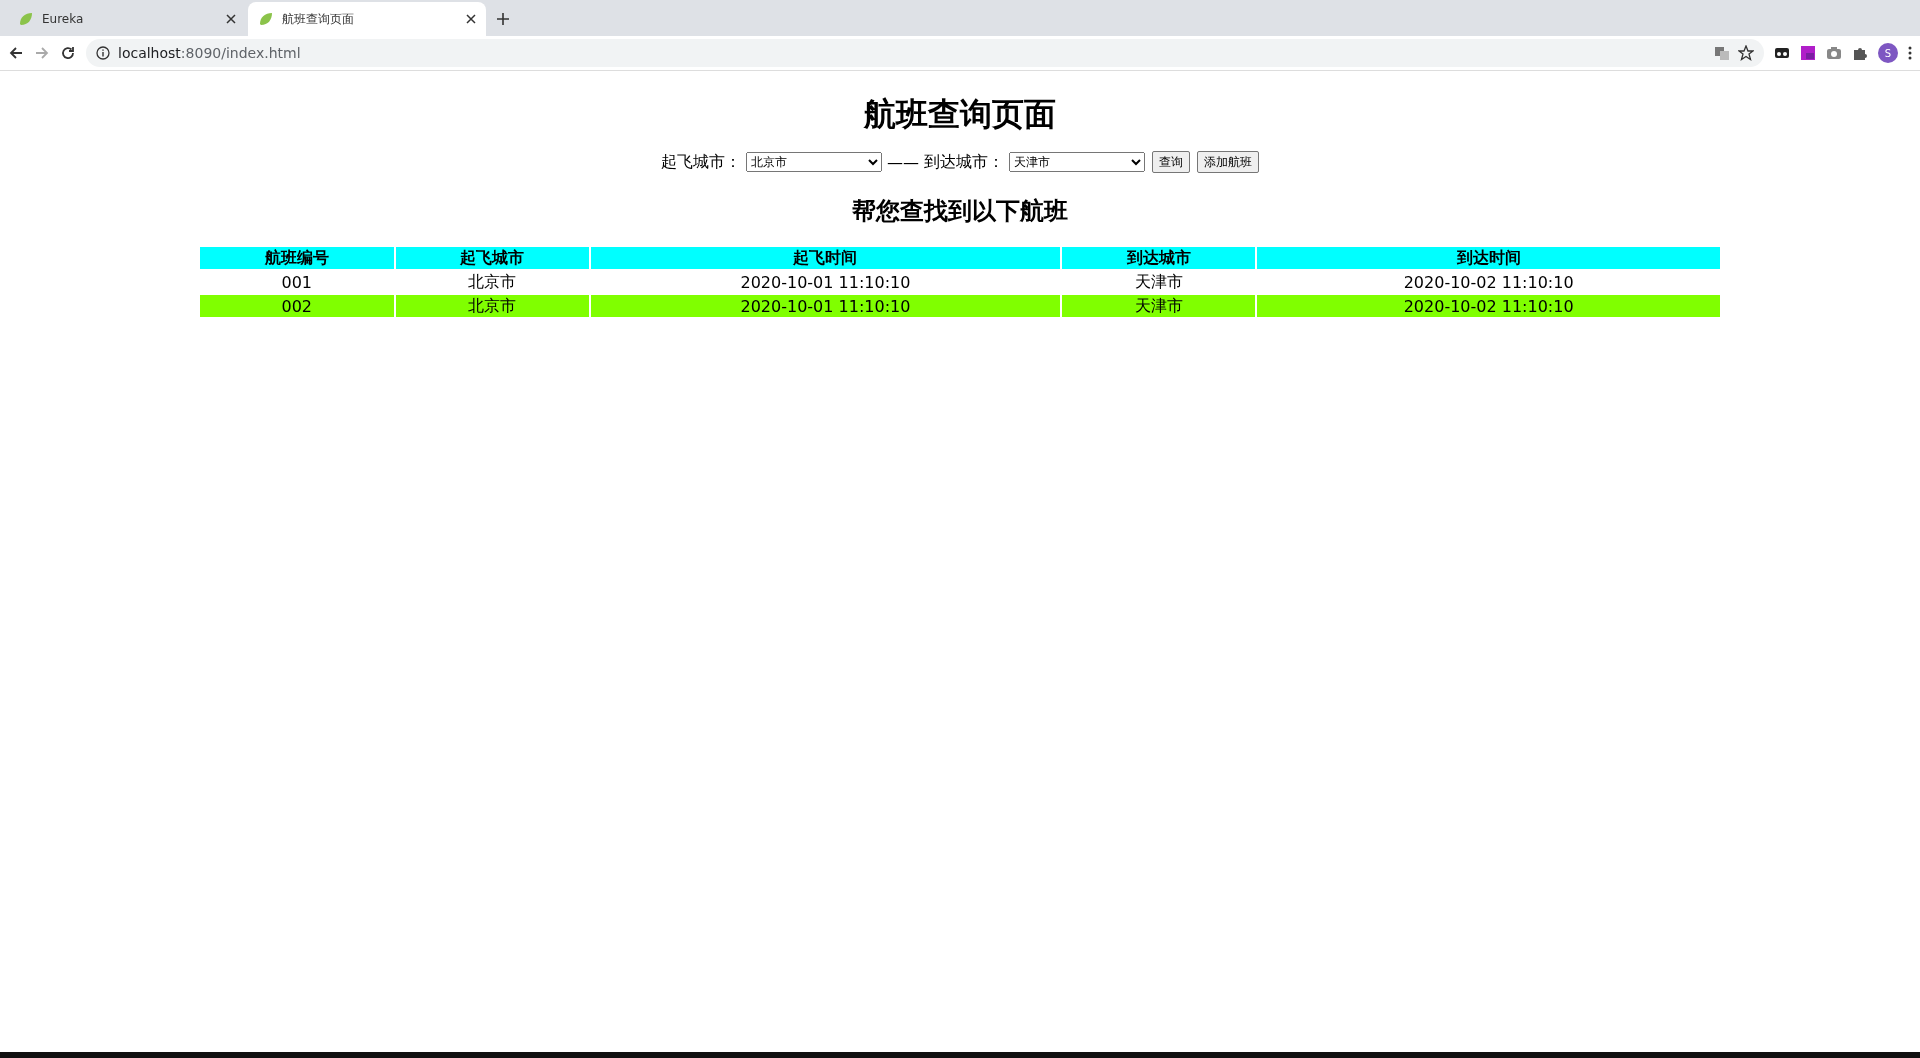 This screenshot has width=1920, height=1058. I want to click on table-cell: 天津市, so click(1158, 306).